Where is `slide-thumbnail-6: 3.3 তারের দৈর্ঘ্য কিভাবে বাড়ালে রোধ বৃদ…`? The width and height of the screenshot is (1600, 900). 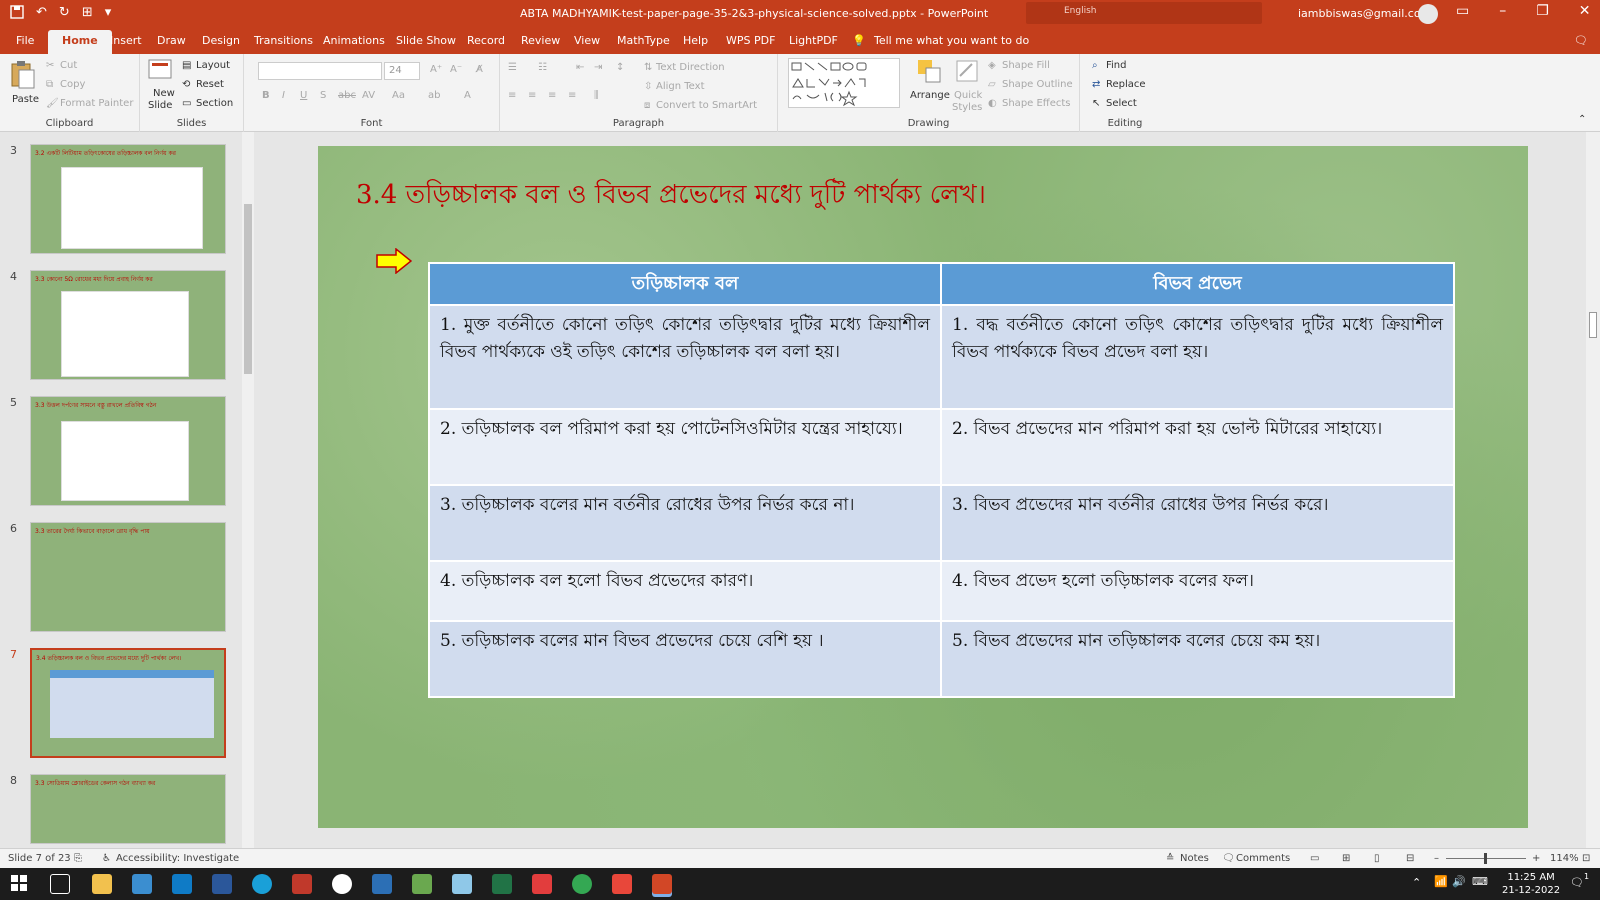
slide-thumbnail-6: 3.3 তারের দৈর্ঘ্য কিভাবে বাড়ালে রোধ বৃদ… is located at coordinates (128, 577).